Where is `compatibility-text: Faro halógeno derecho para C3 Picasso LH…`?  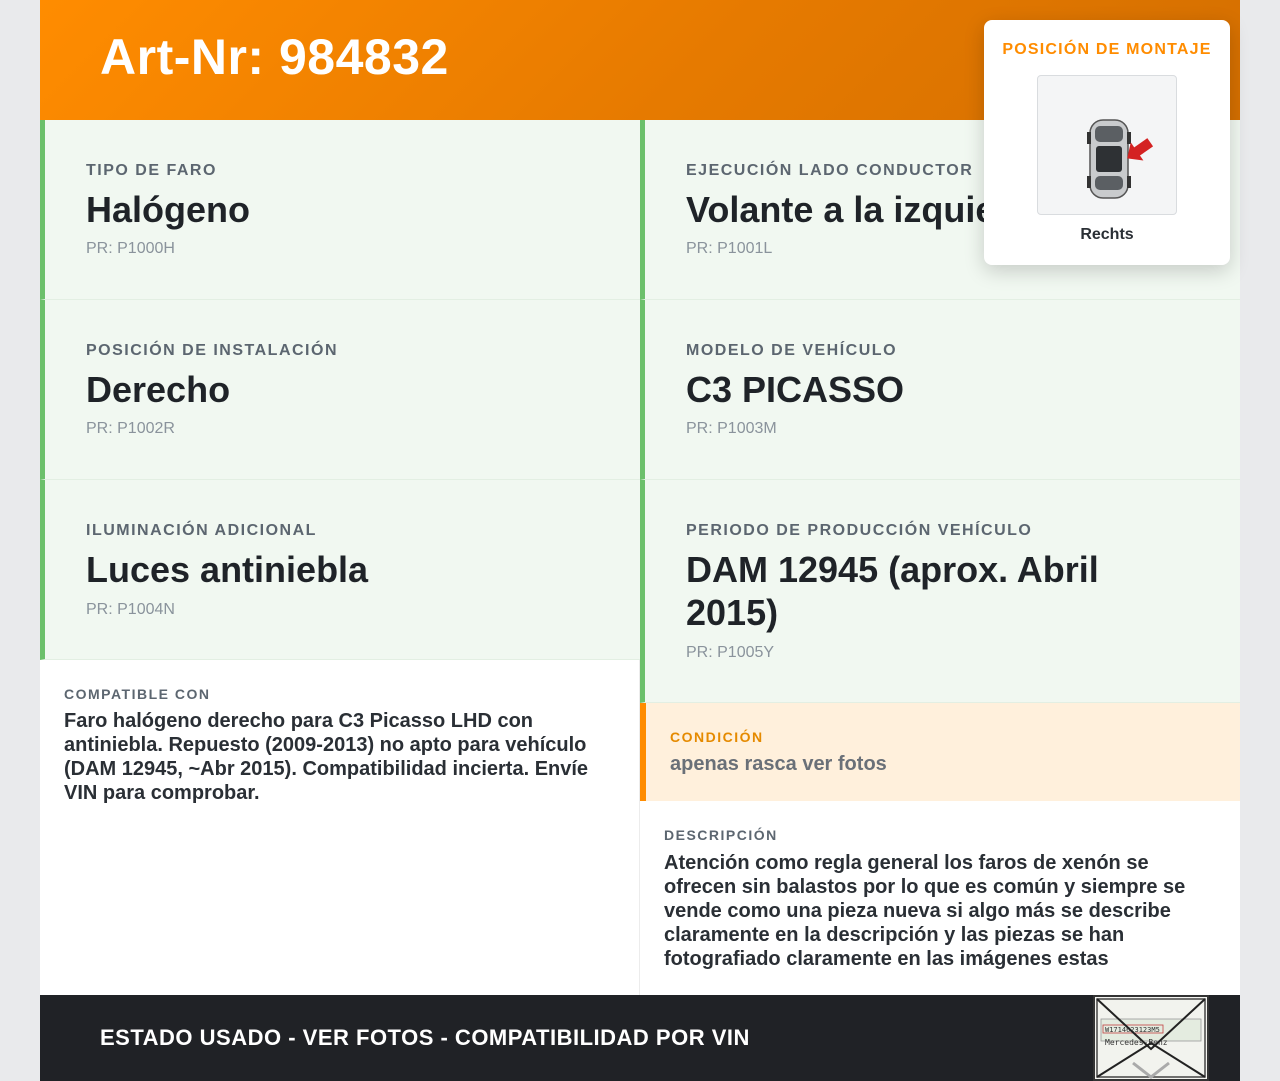 compatibility-text: Faro halógeno derecho para C3 Picasso LH… is located at coordinates (326, 757).